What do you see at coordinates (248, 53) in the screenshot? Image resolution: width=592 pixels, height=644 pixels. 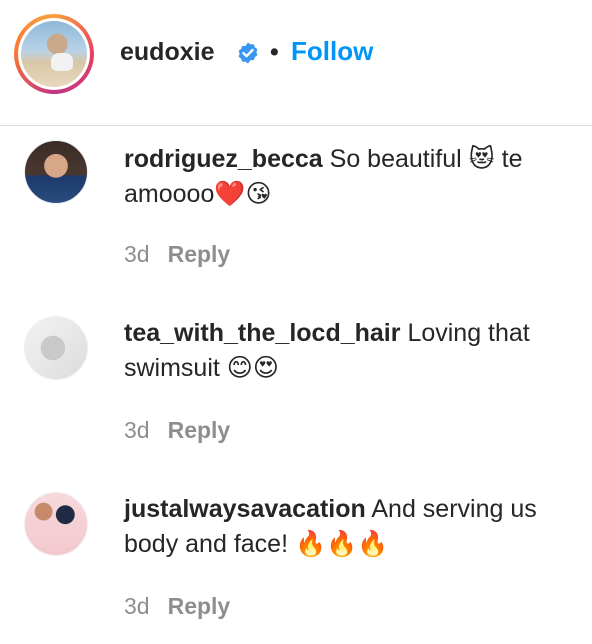 I see `verified-badge-icon` at bounding box center [248, 53].